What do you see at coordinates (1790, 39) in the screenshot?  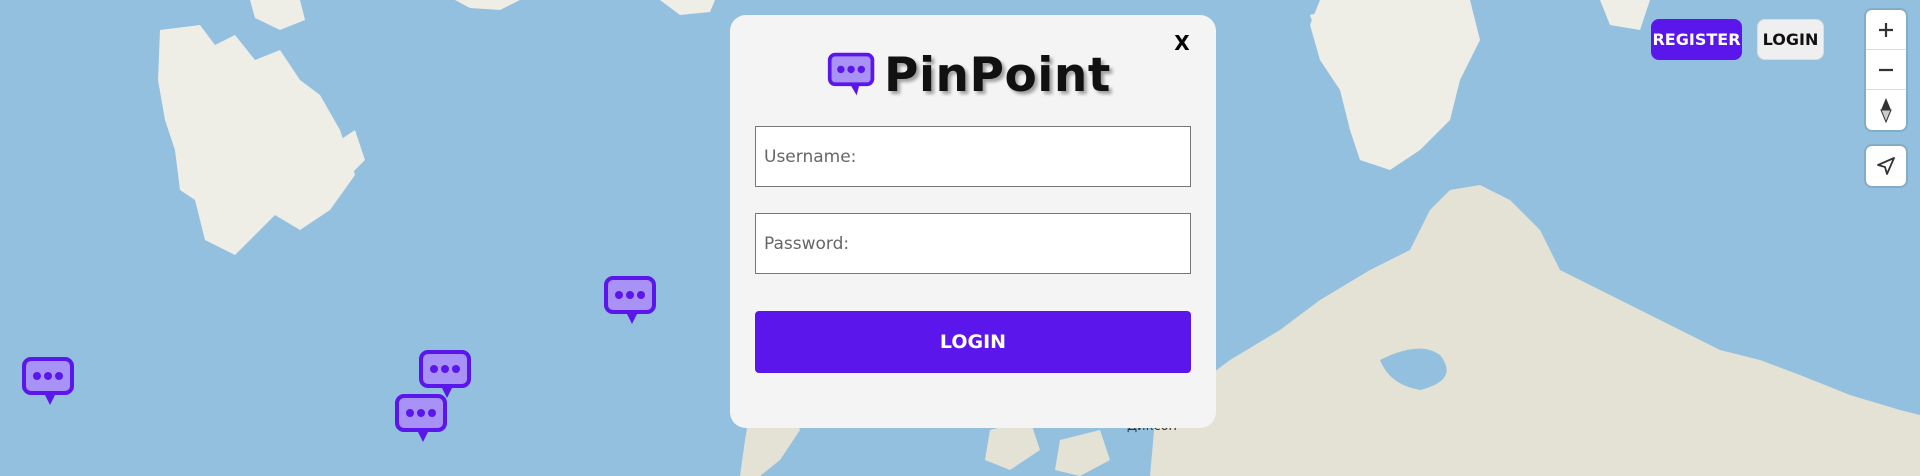 I see `header-login-button: LOGIN` at bounding box center [1790, 39].